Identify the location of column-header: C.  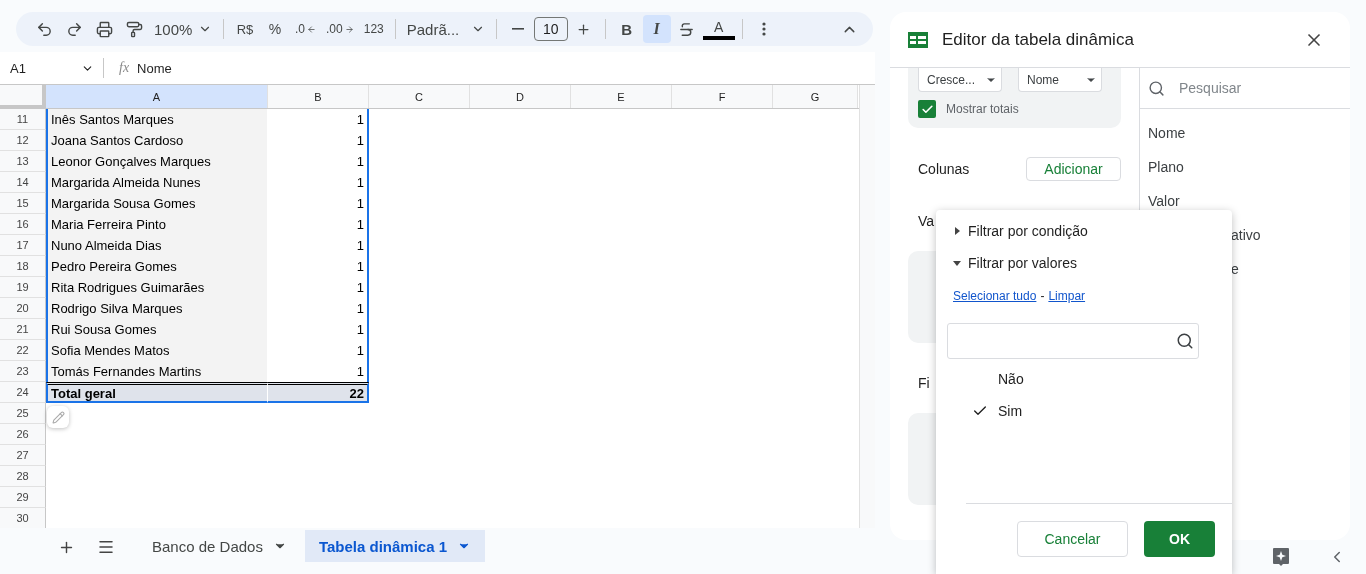
(419, 96).